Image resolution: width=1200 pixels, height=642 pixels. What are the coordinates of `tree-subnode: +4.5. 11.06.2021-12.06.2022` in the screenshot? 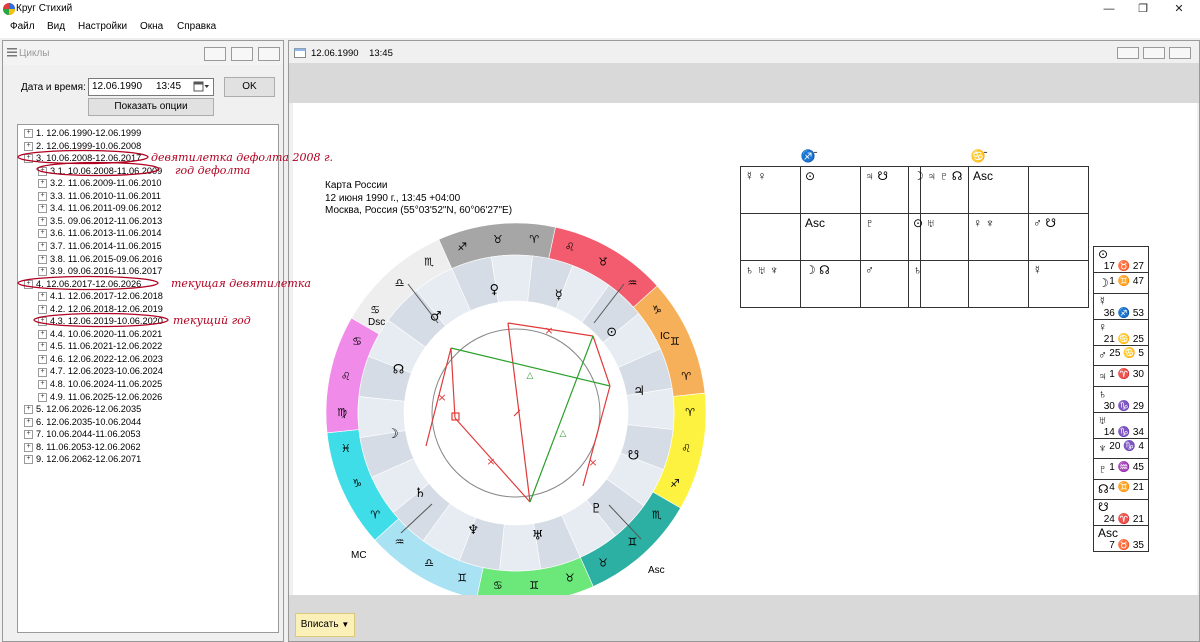 It's located at (100, 346).